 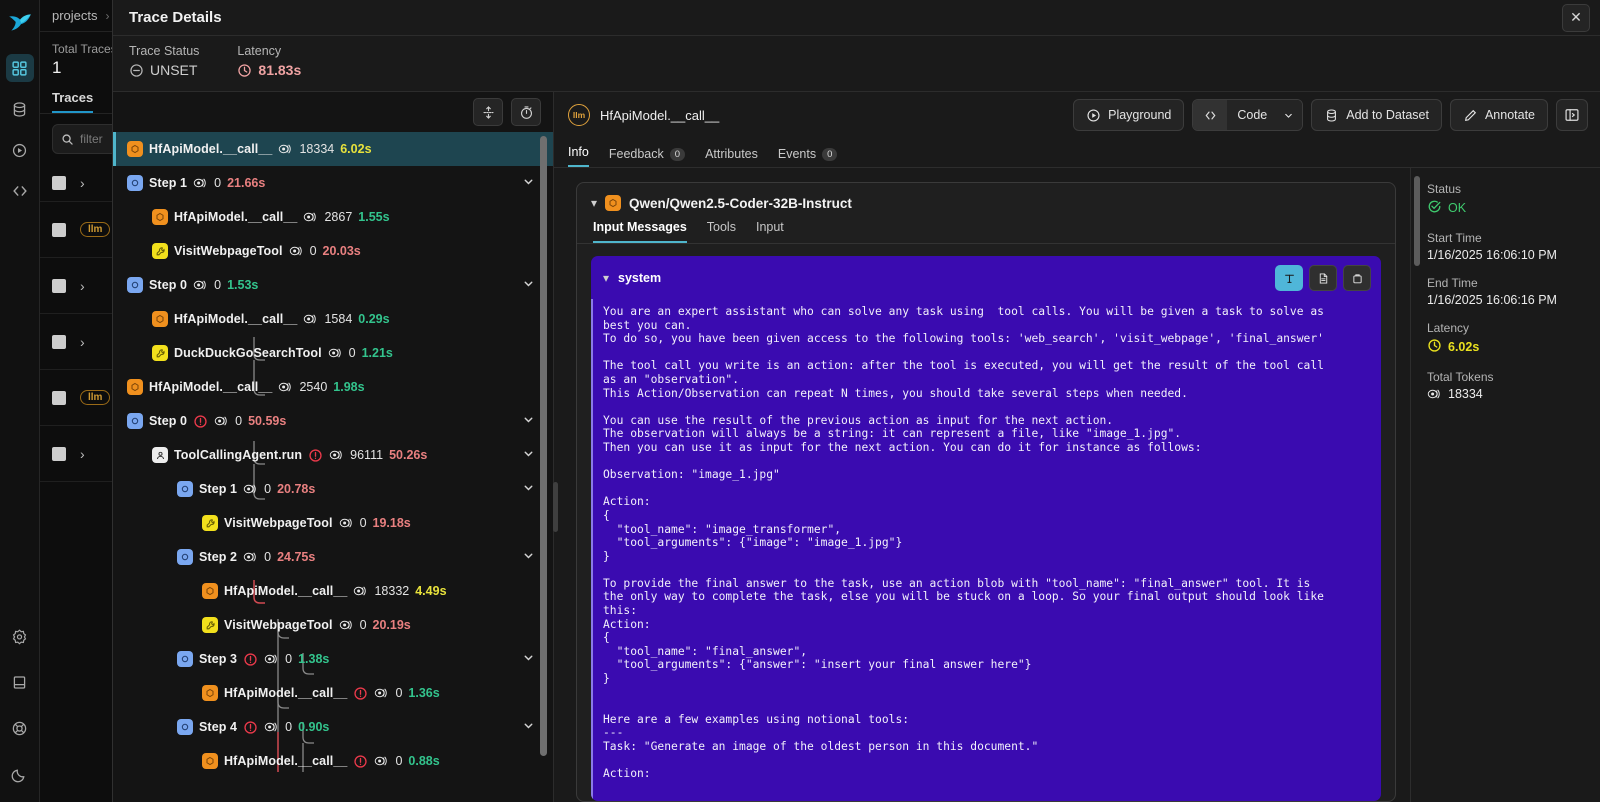 I want to click on trace-node-latency: 21.66s, so click(x=246, y=183).